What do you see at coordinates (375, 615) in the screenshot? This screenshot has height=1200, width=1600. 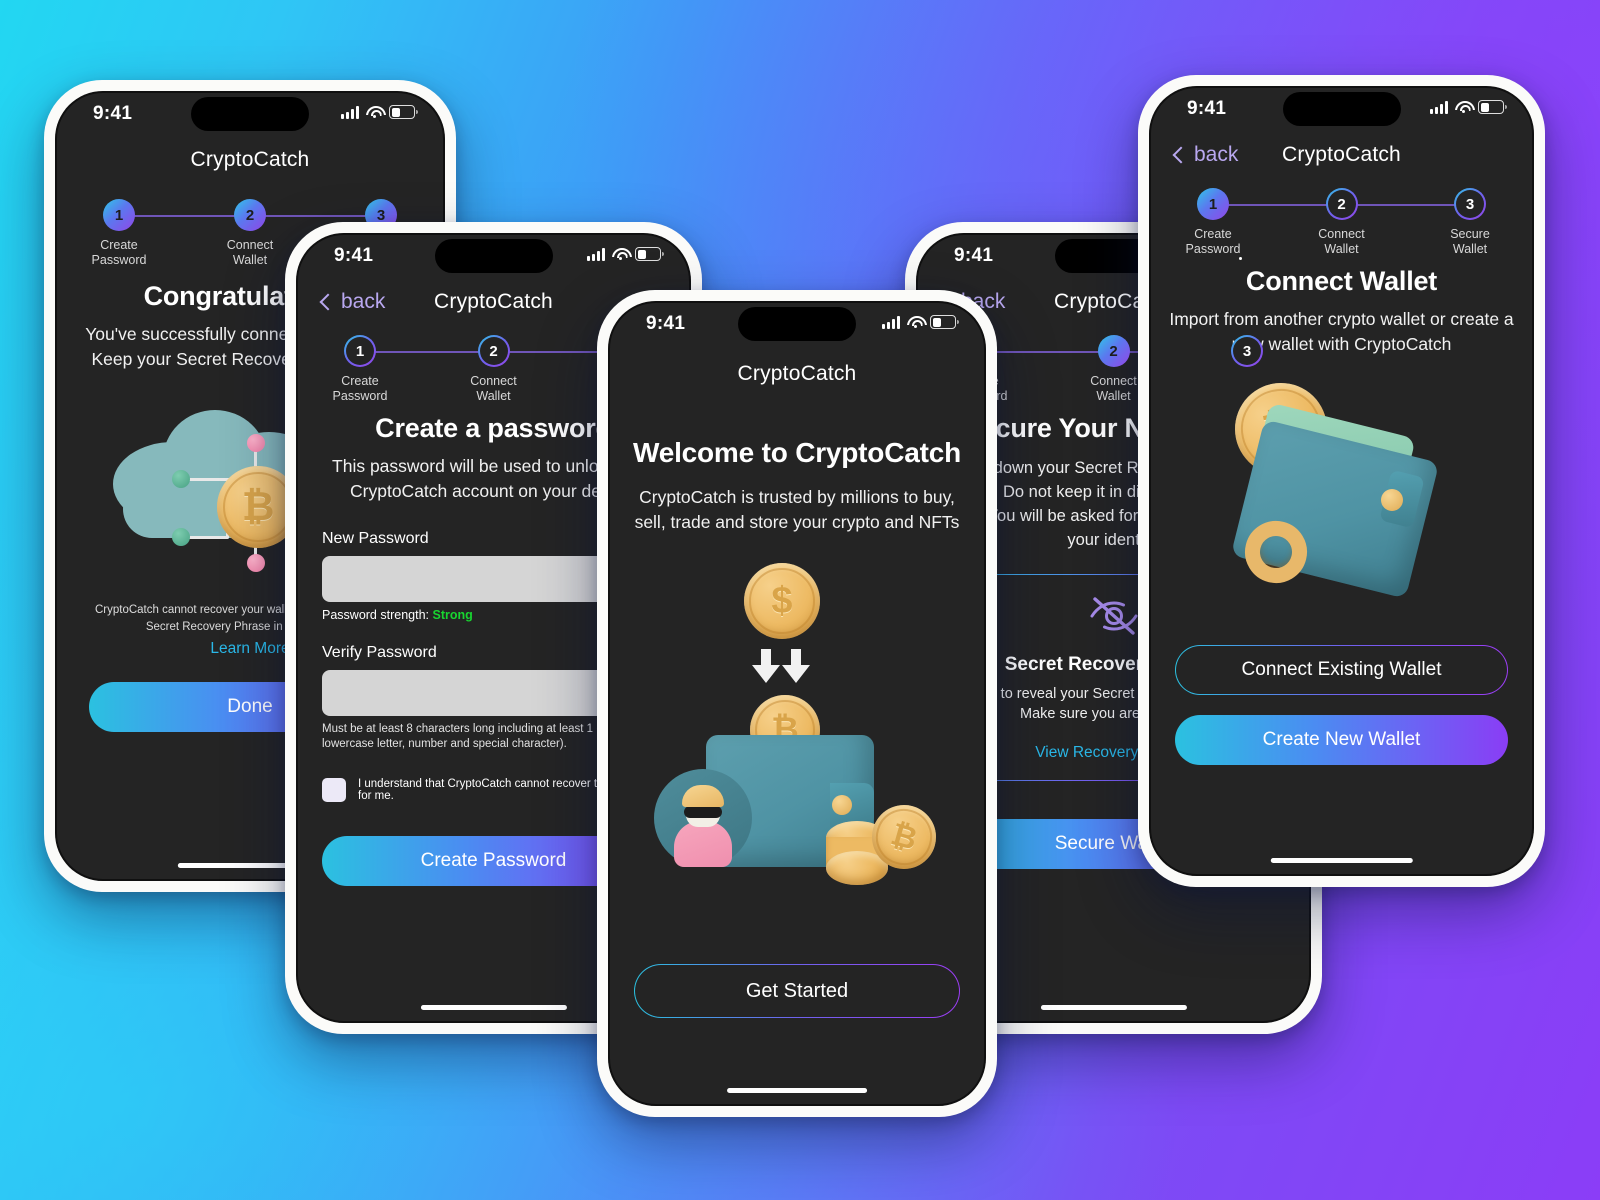 I see `password-strength-label: Password strength:` at bounding box center [375, 615].